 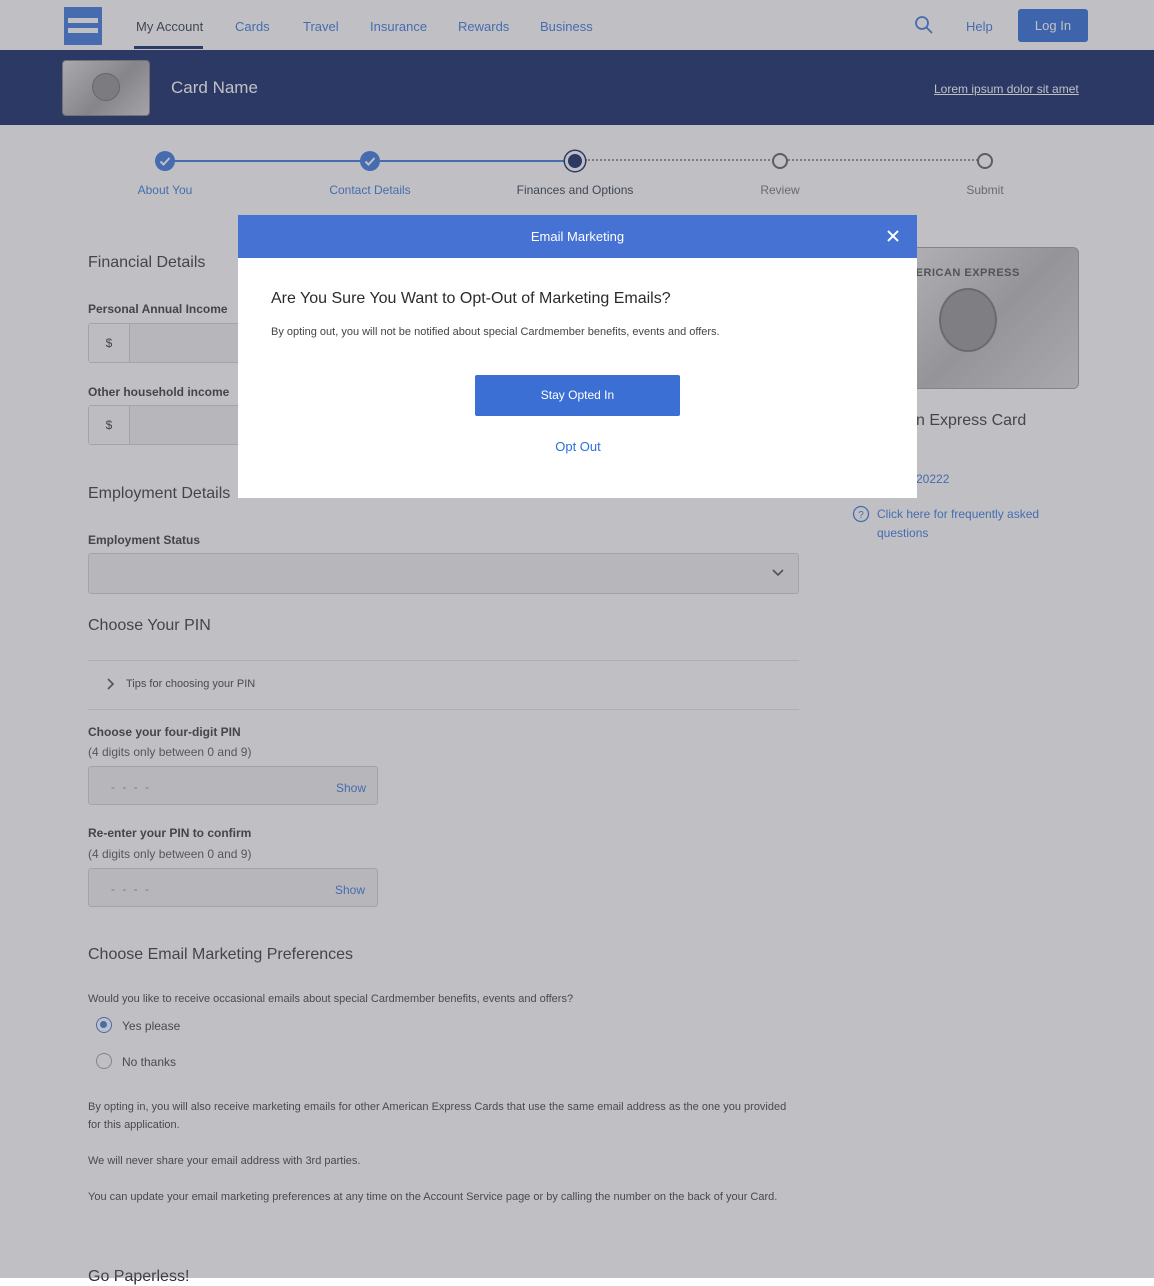 What do you see at coordinates (577, 395) in the screenshot?
I see `stay-opted-in-button: Stay Opted In` at bounding box center [577, 395].